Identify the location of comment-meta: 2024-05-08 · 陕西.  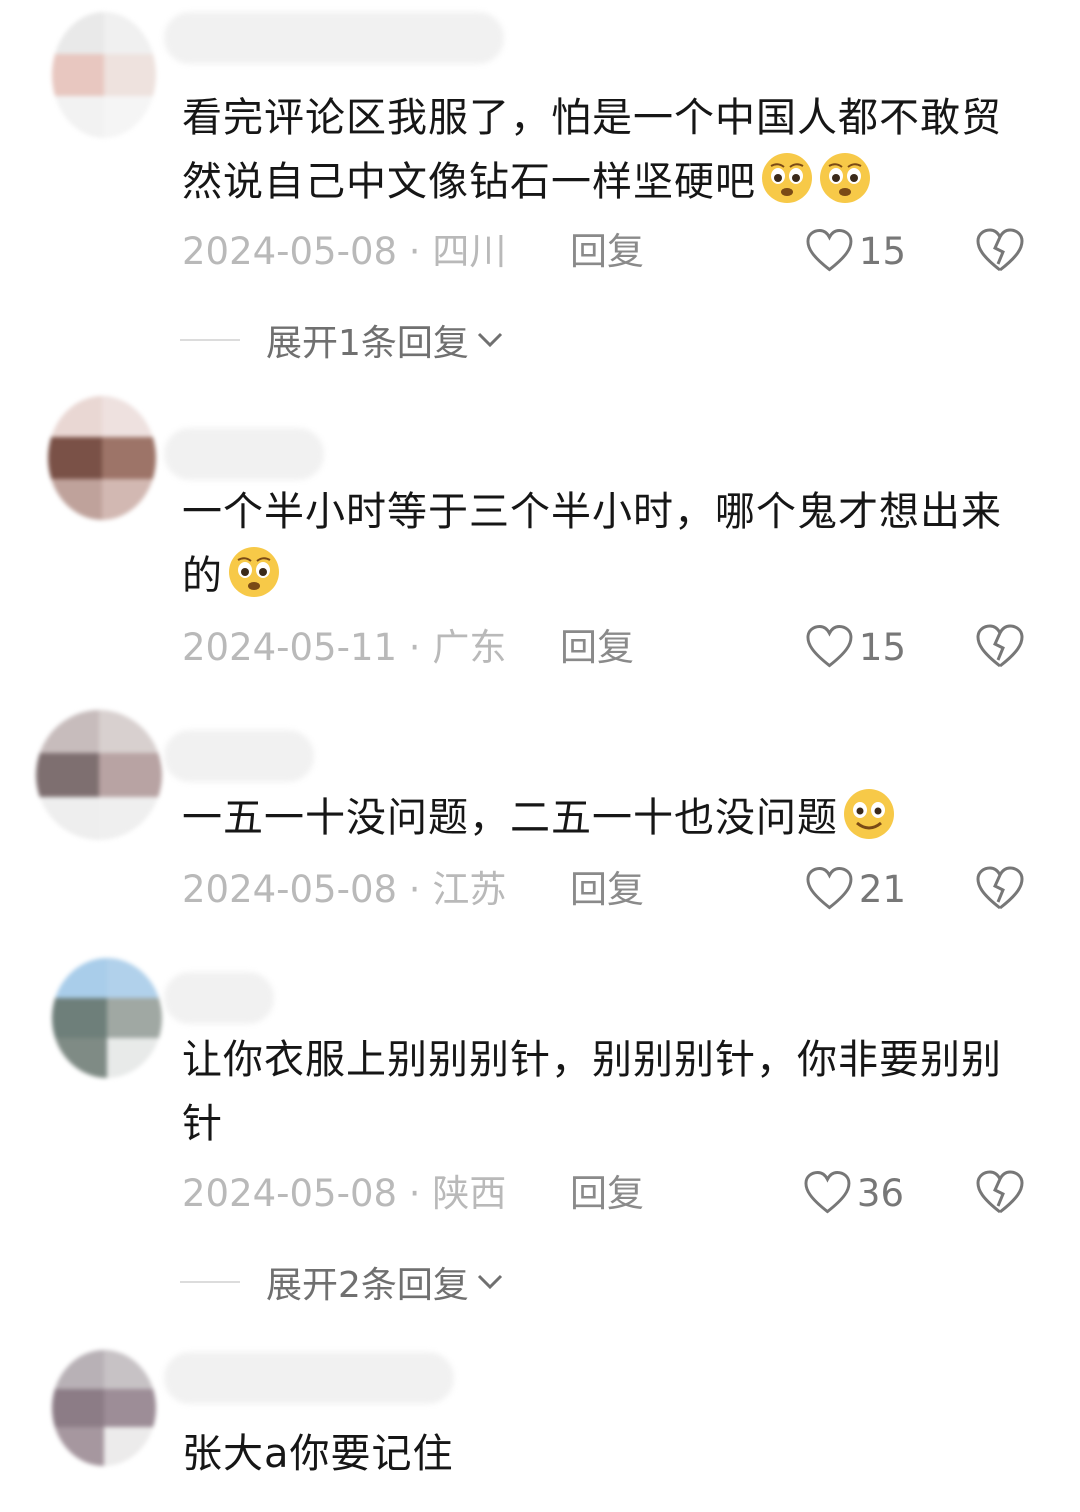
(344, 1193).